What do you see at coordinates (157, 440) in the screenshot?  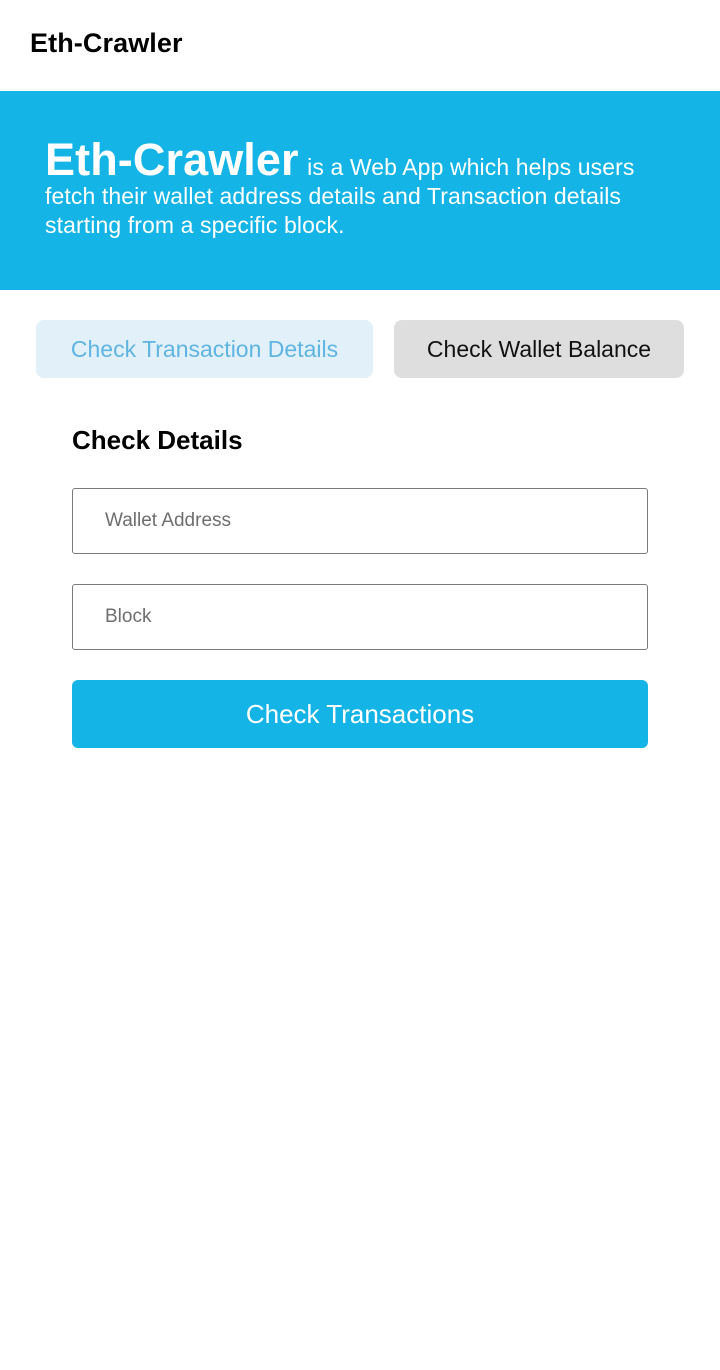 I see `form-title: Check Details` at bounding box center [157, 440].